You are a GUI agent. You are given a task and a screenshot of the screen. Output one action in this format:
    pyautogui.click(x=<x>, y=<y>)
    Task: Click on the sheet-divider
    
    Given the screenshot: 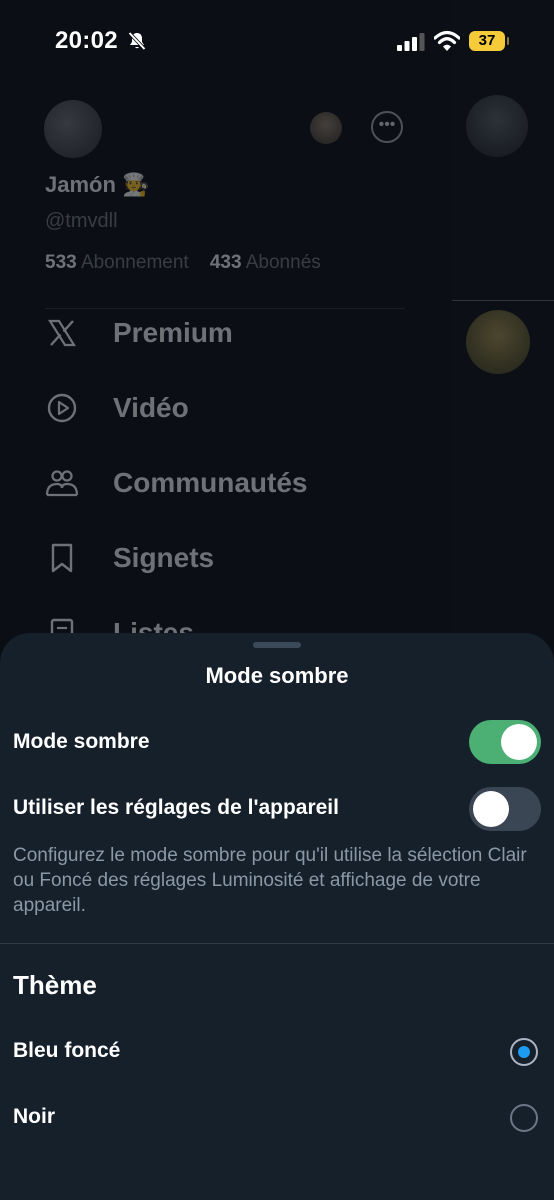 What is the action you would take?
    pyautogui.click(x=277, y=943)
    